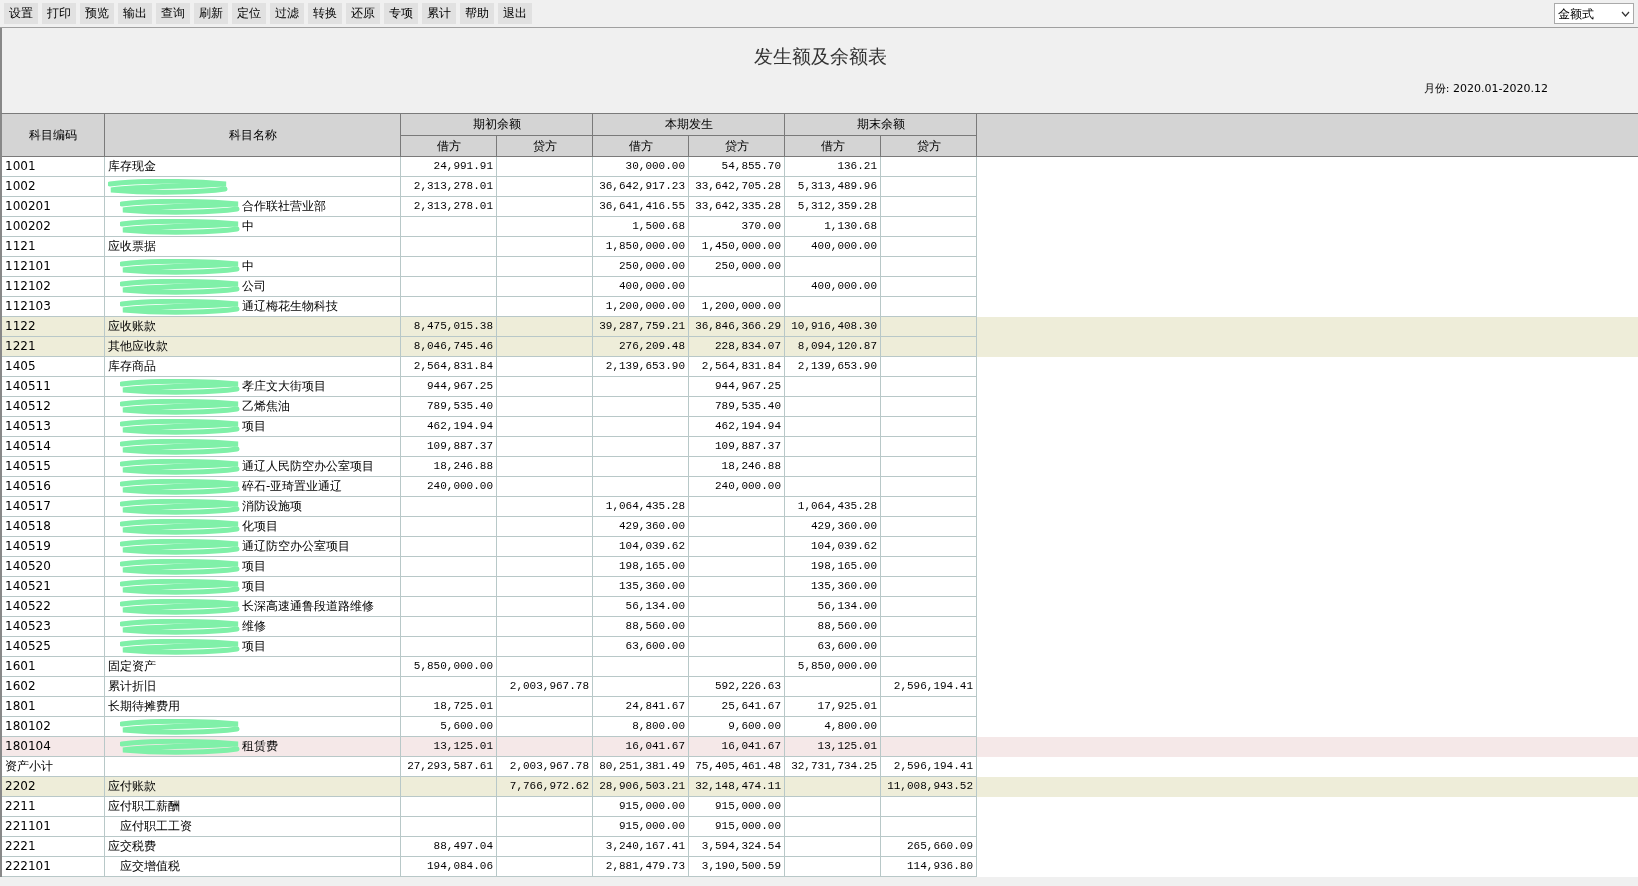 The height and width of the screenshot is (886, 1638). I want to click on table-cell: 180104, so click(53, 747).